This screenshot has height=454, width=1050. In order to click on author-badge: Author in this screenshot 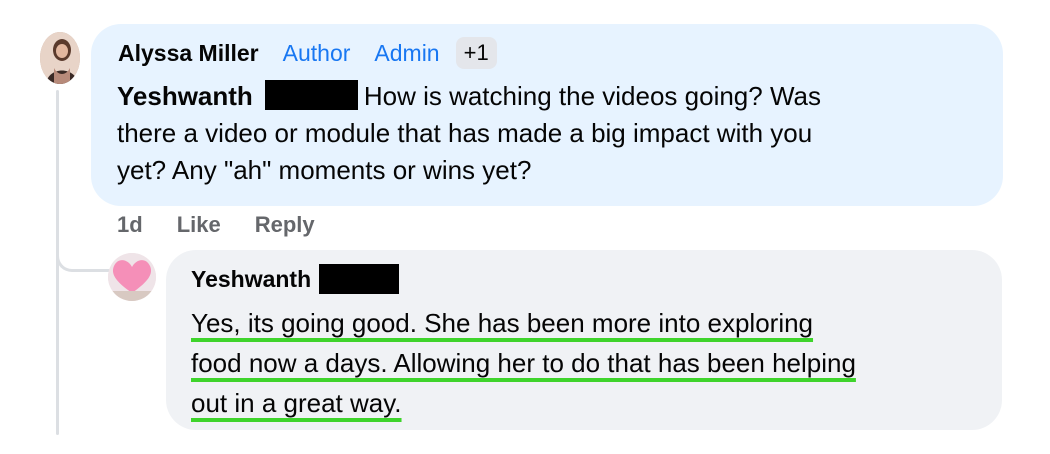, I will do `click(317, 53)`.